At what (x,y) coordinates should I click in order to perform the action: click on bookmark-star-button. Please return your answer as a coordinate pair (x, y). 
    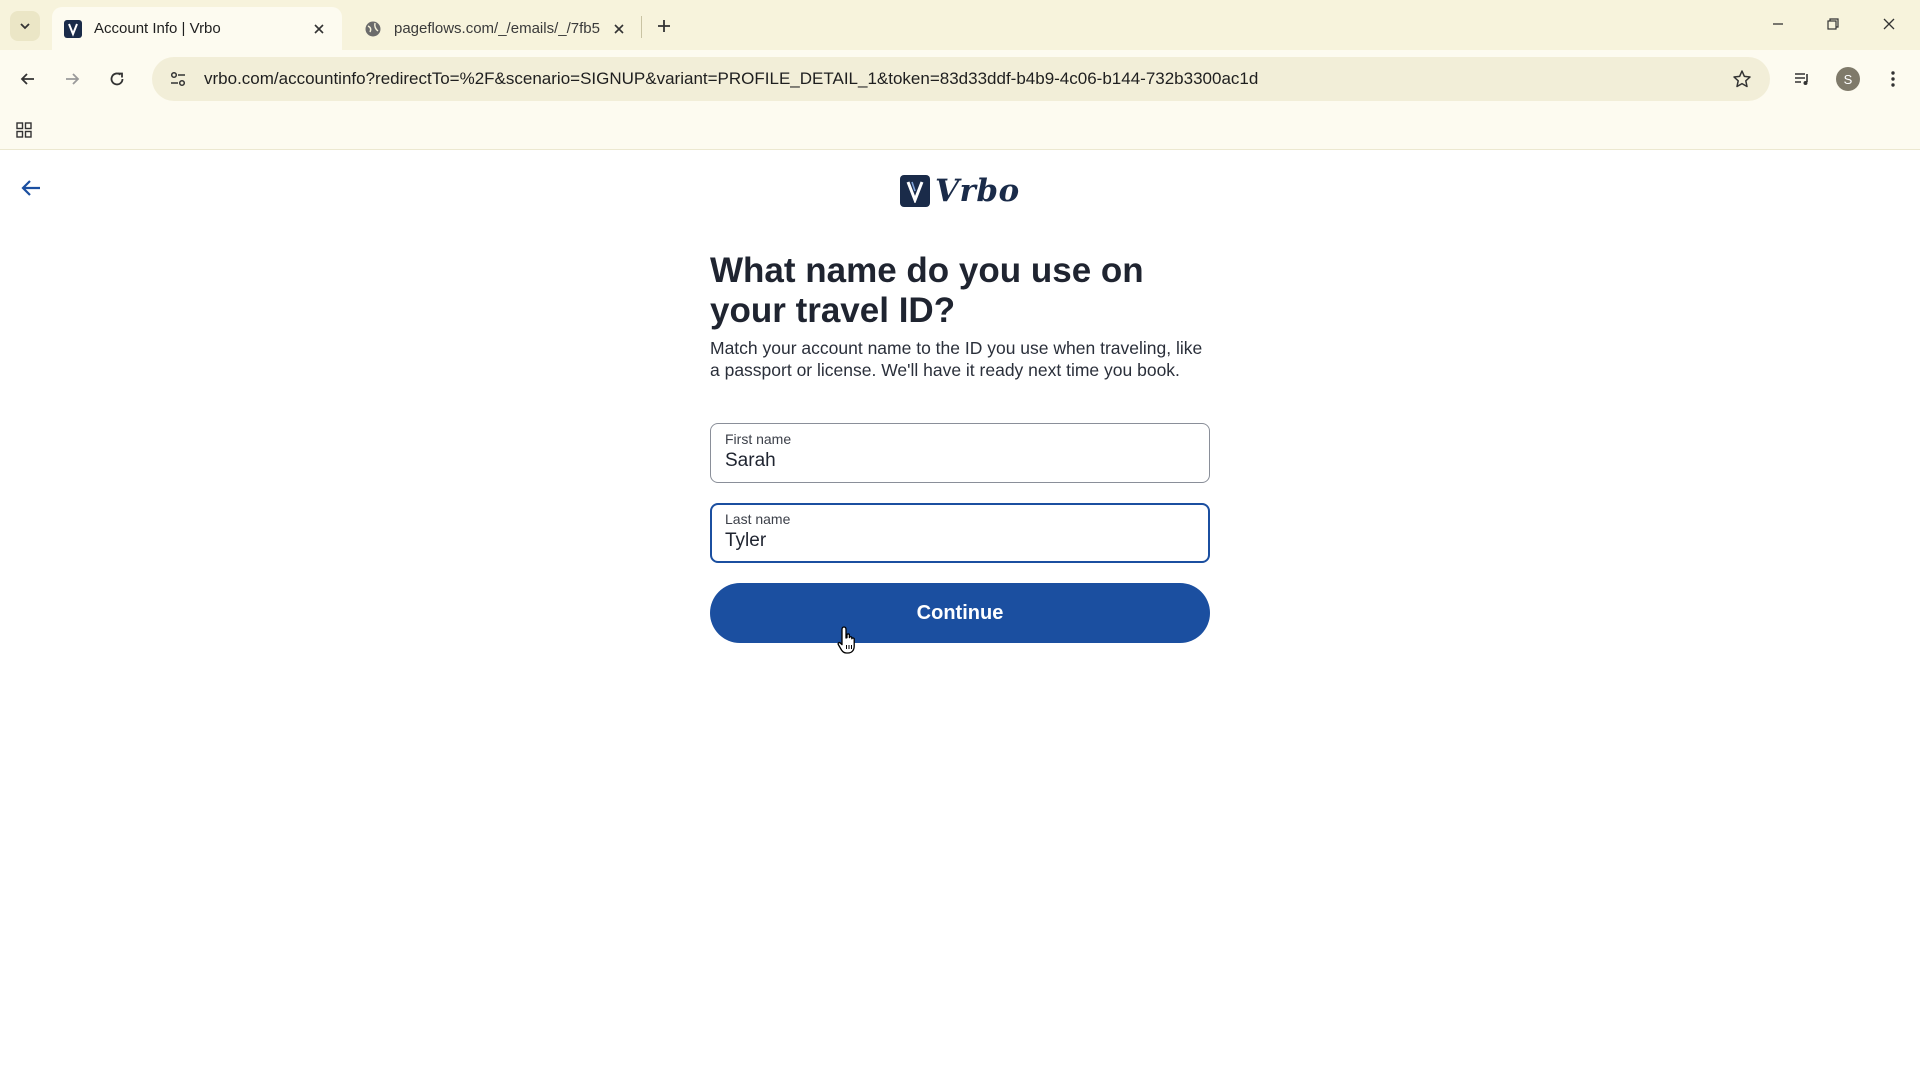
    Looking at the image, I should click on (1742, 79).